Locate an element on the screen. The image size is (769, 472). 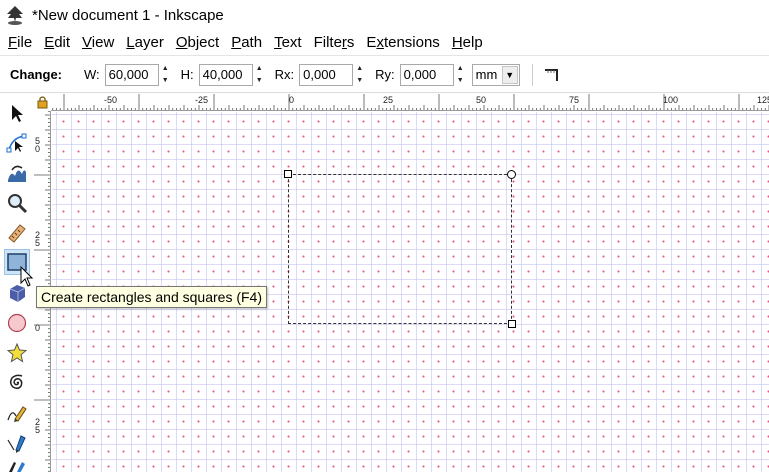
rx-label: Rx: is located at coordinates (284, 74).